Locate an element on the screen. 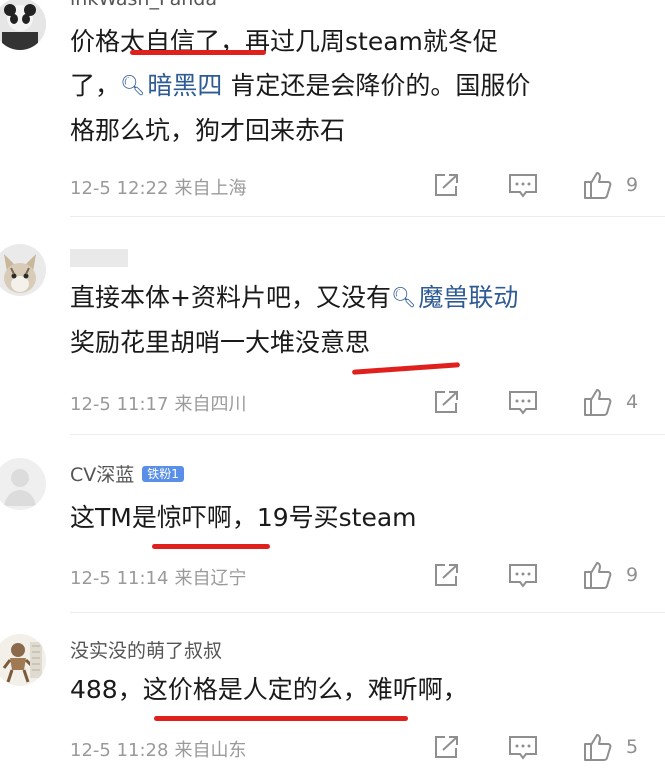  topic-label: 魔兽联动 is located at coordinates (468, 297).